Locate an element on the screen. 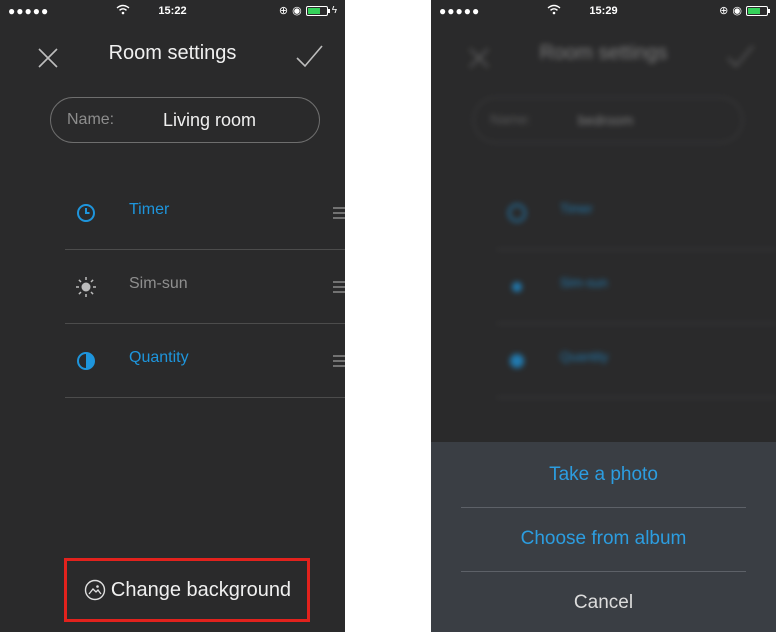 The width and height of the screenshot is (776, 632). name-input: Name: Living room is located at coordinates (185, 120).